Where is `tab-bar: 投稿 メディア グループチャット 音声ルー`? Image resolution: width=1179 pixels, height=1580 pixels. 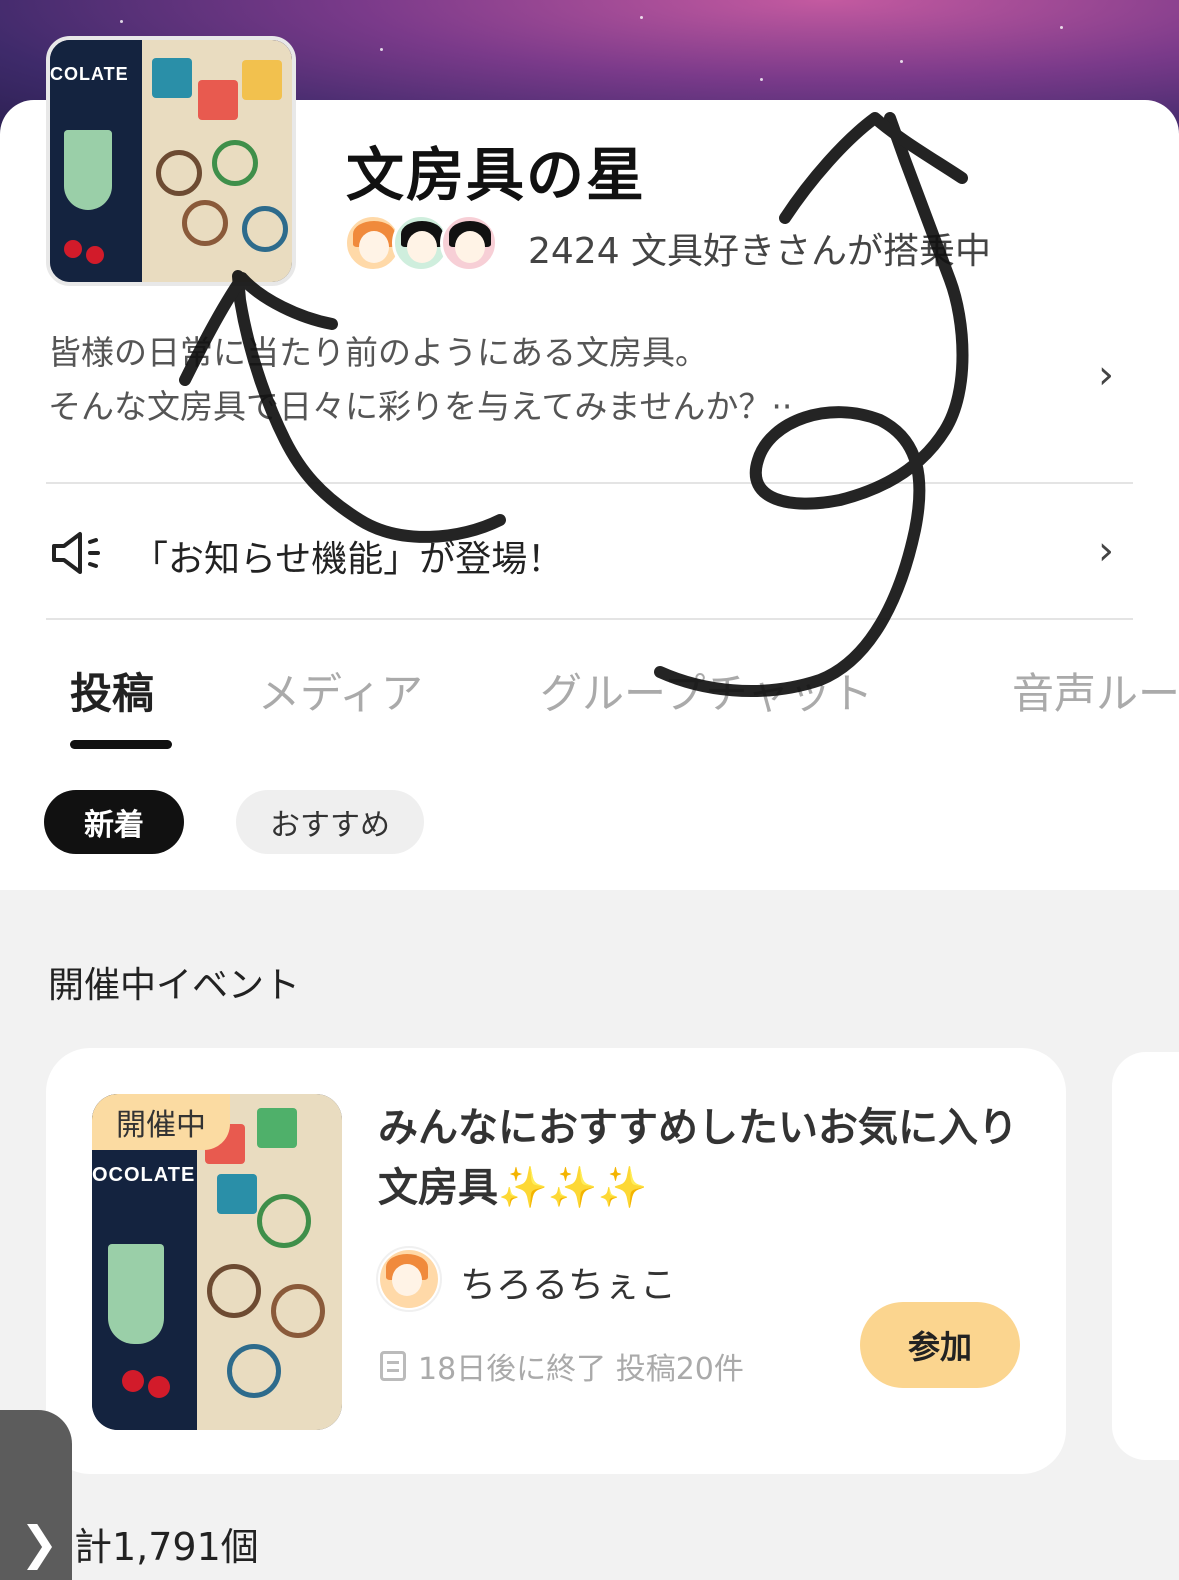 tab-bar: 投稿 メディア グループチャット 音声ルー is located at coordinates (589, 700).